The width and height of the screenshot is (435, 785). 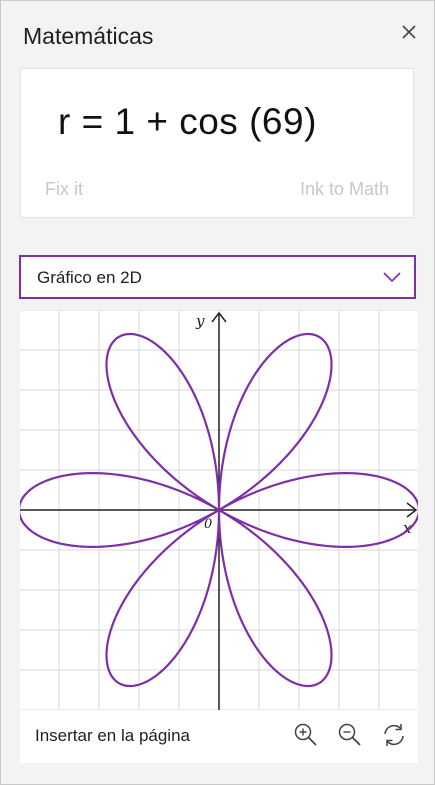 What do you see at coordinates (392, 277) in the screenshot?
I see `chevron-down-icon` at bounding box center [392, 277].